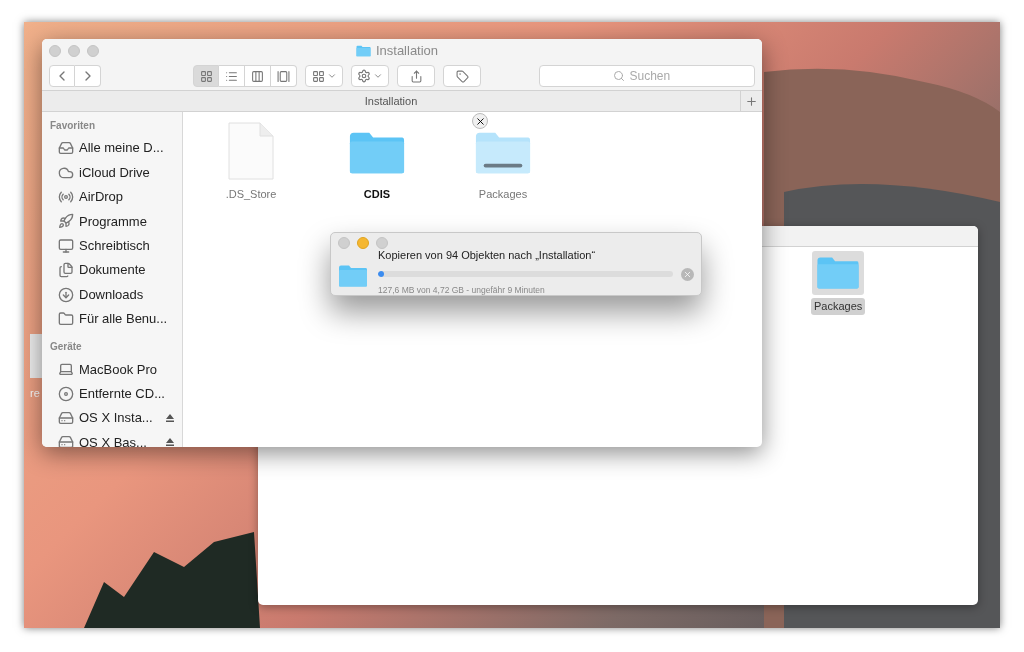 This screenshot has height=652, width=1024. Describe the element at coordinates (66, 369) in the screenshot. I see `laptop-icon` at that location.